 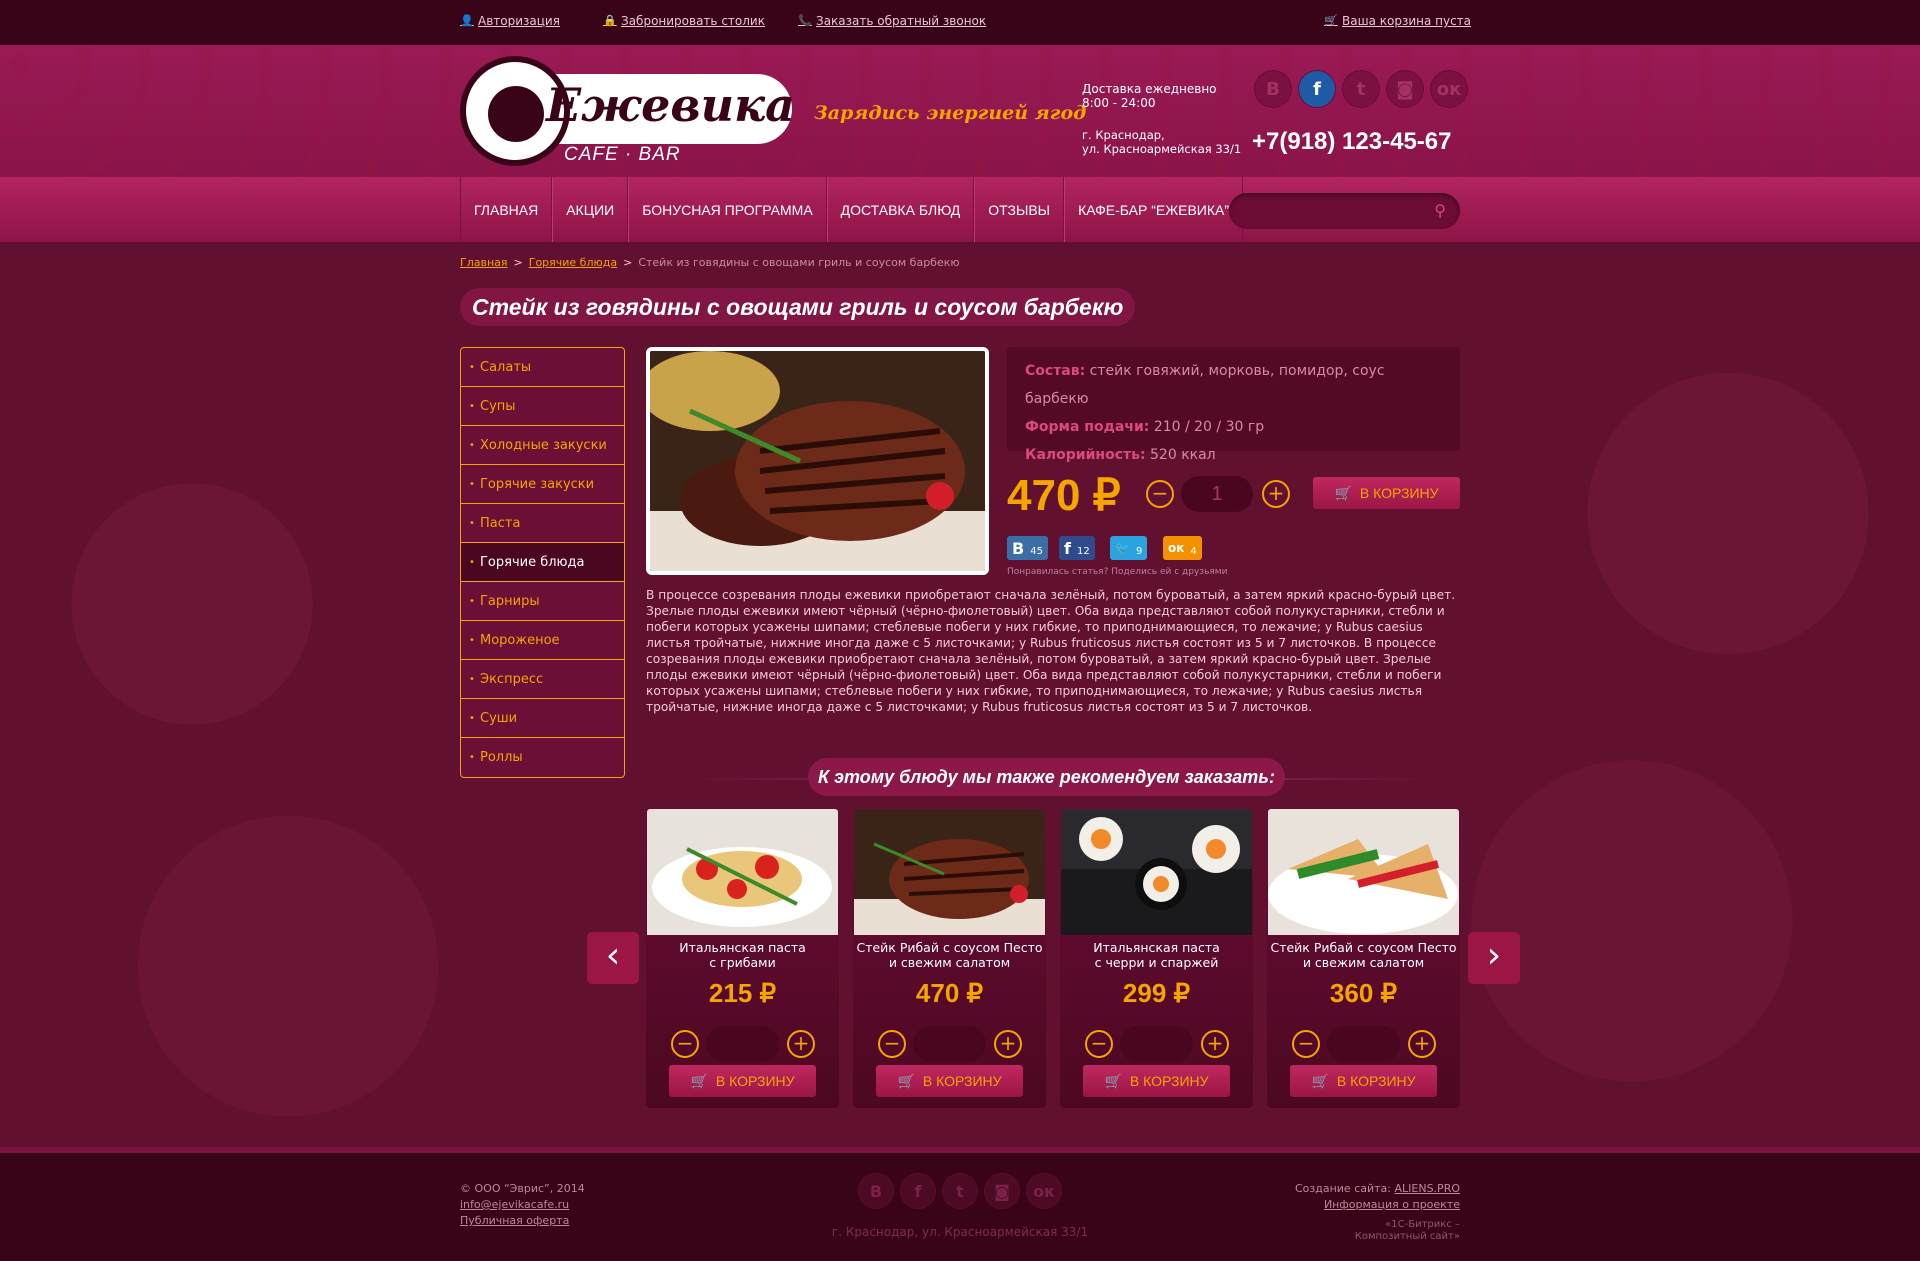 I want to click on share-twitter-button: 🐦 9, so click(x=1129, y=548).